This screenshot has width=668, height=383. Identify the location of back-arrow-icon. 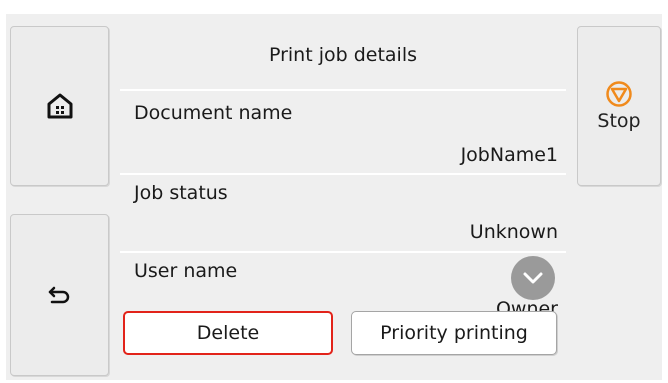
(58, 295).